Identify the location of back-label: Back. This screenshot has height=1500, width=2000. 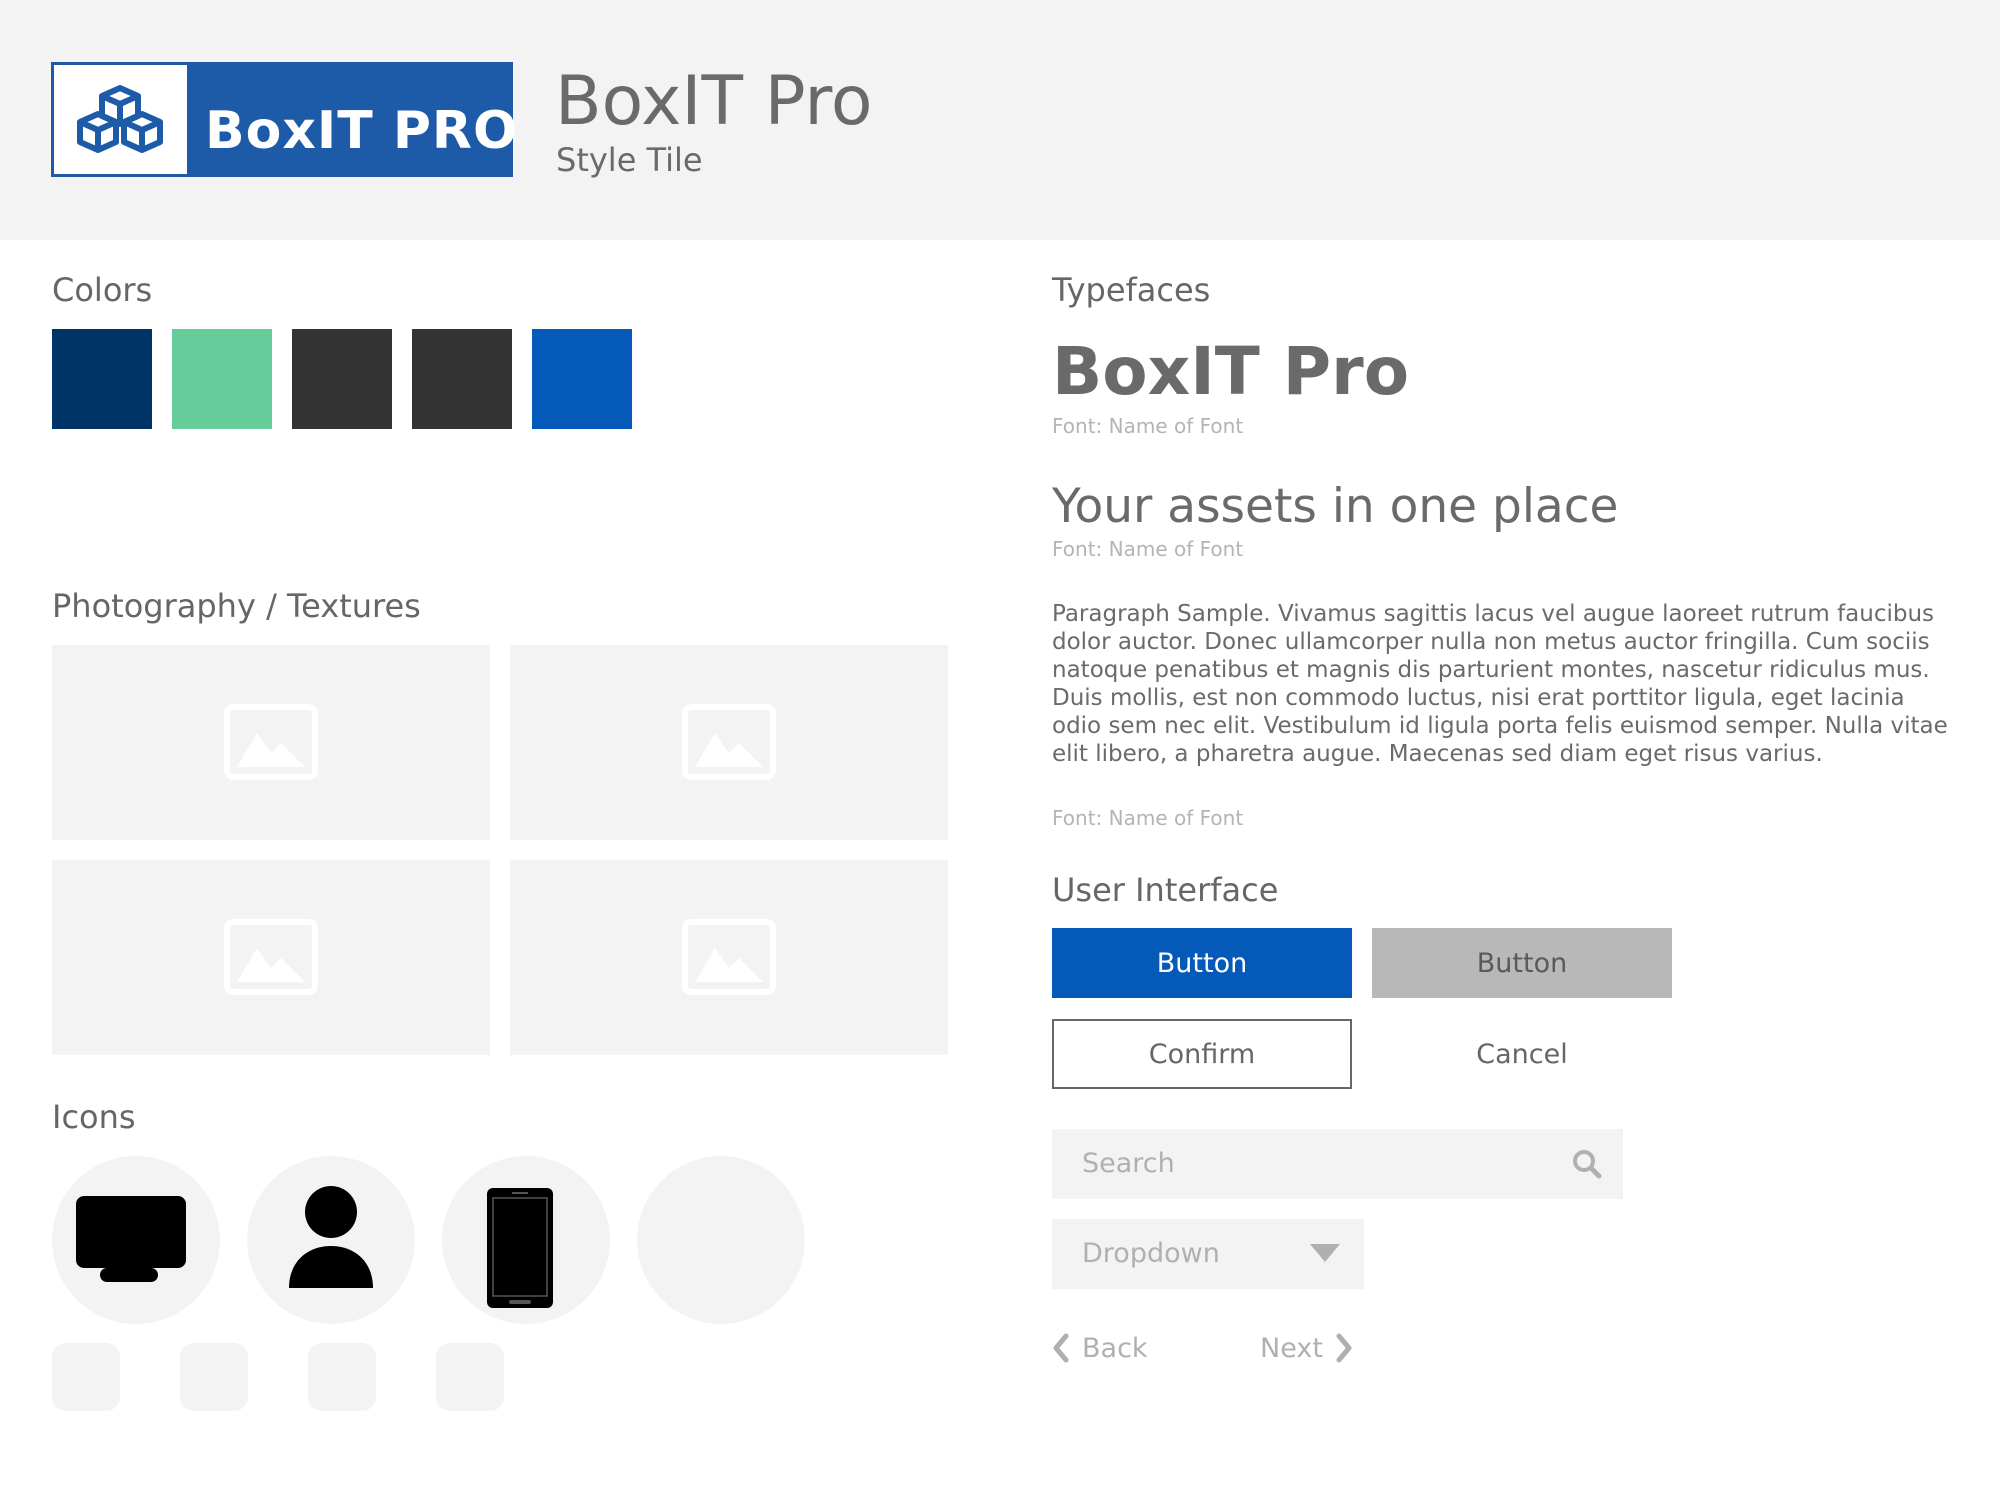
(1115, 1348).